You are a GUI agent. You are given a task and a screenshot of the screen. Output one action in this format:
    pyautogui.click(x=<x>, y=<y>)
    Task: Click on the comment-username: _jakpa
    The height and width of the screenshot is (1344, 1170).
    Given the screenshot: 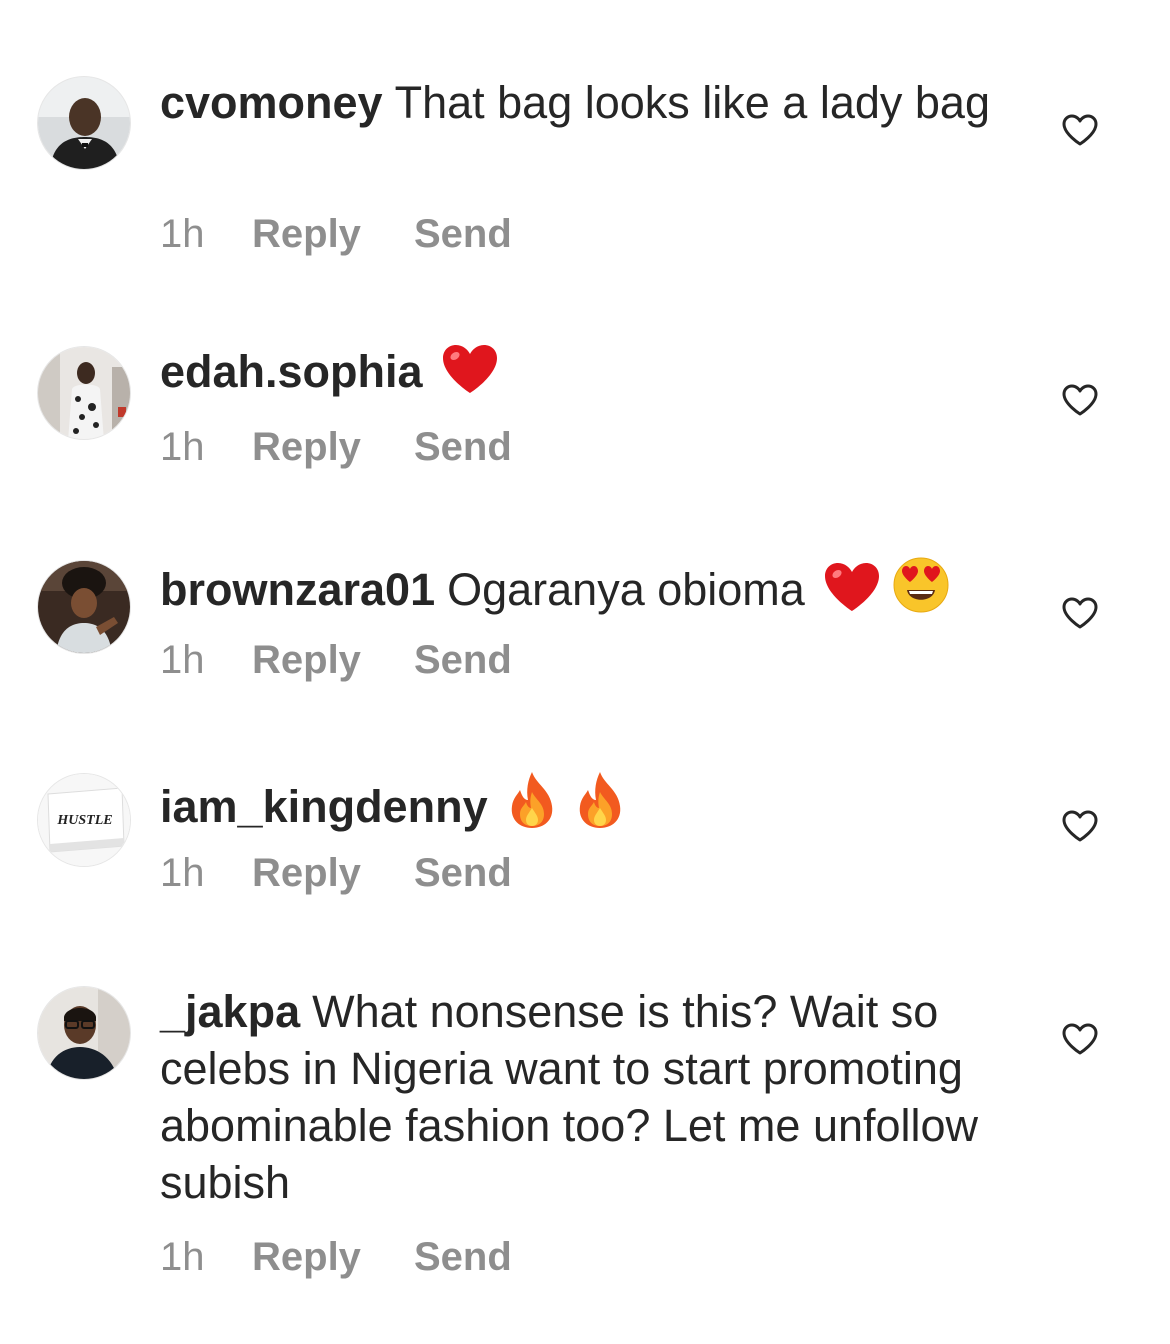 What is the action you would take?
    pyautogui.click(x=230, y=1011)
    